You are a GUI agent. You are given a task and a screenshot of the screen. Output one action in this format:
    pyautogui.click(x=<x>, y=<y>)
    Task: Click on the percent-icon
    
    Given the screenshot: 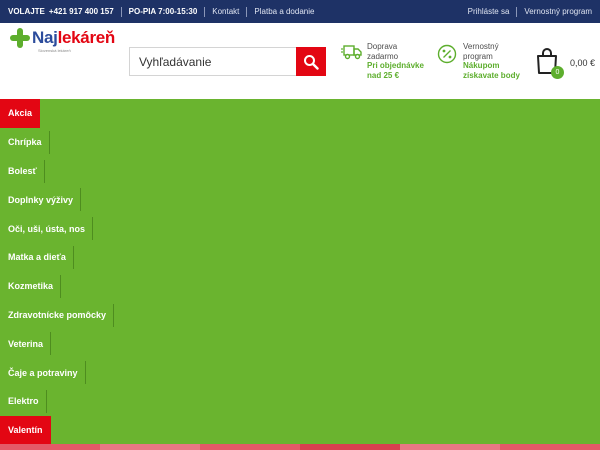 What is the action you would take?
    pyautogui.click(x=447, y=54)
    